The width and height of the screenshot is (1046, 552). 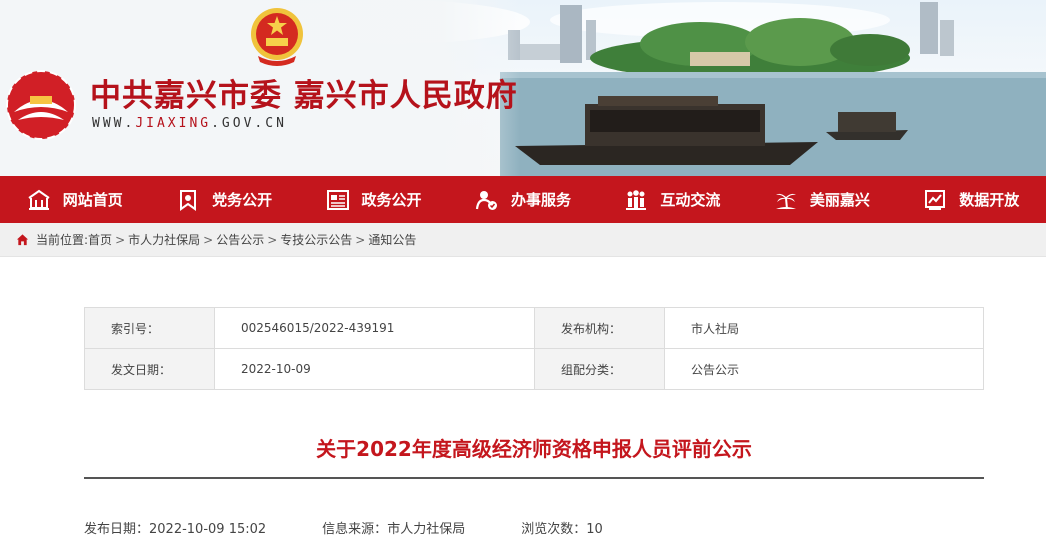 What do you see at coordinates (824, 328) in the screenshot?
I see `publisher-value: 市人社局` at bounding box center [824, 328].